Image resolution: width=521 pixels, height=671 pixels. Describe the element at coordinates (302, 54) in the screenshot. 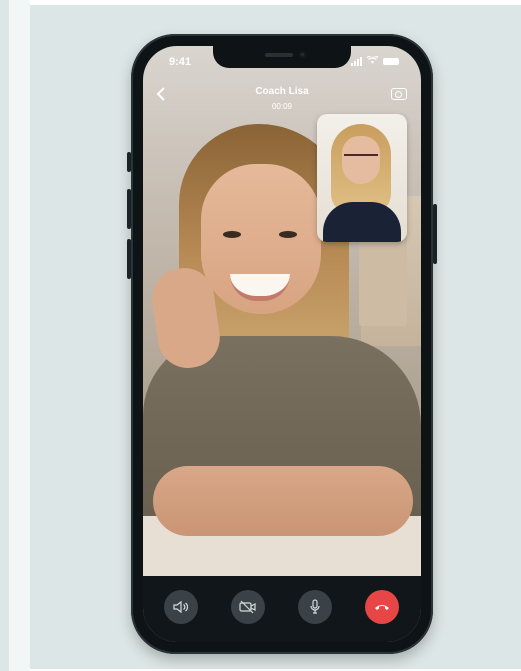

I see `front-camera` at that location.